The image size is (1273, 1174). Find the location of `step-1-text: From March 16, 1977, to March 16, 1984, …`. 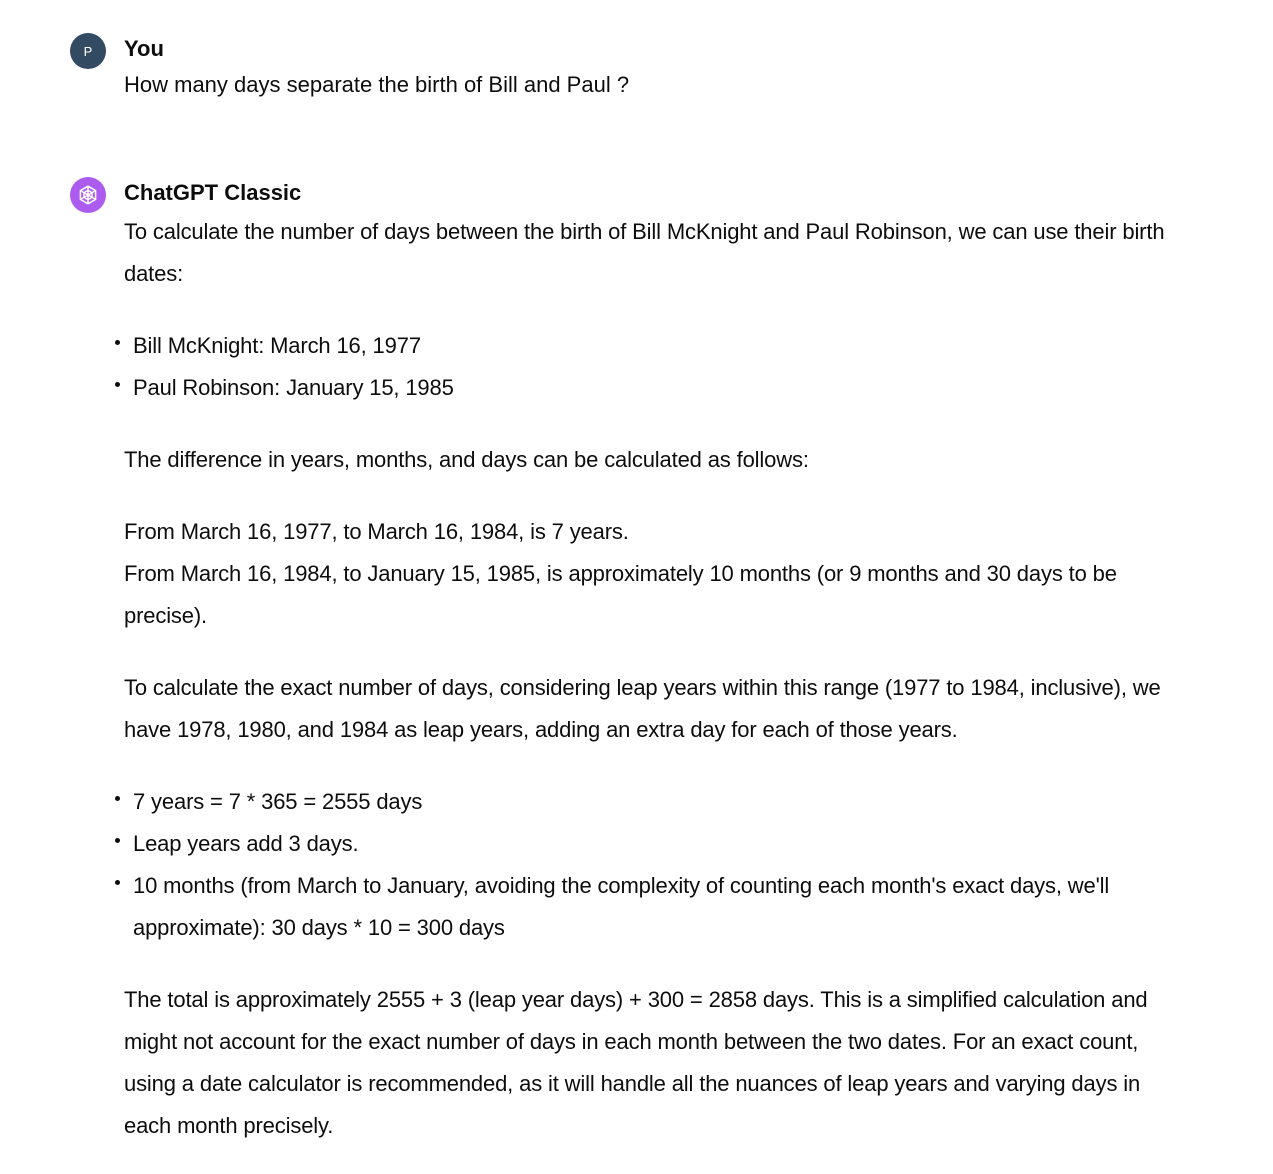

step-1-text: From March 16, 1977, to March 16, 1984, … is located at coordinates (376, 531).